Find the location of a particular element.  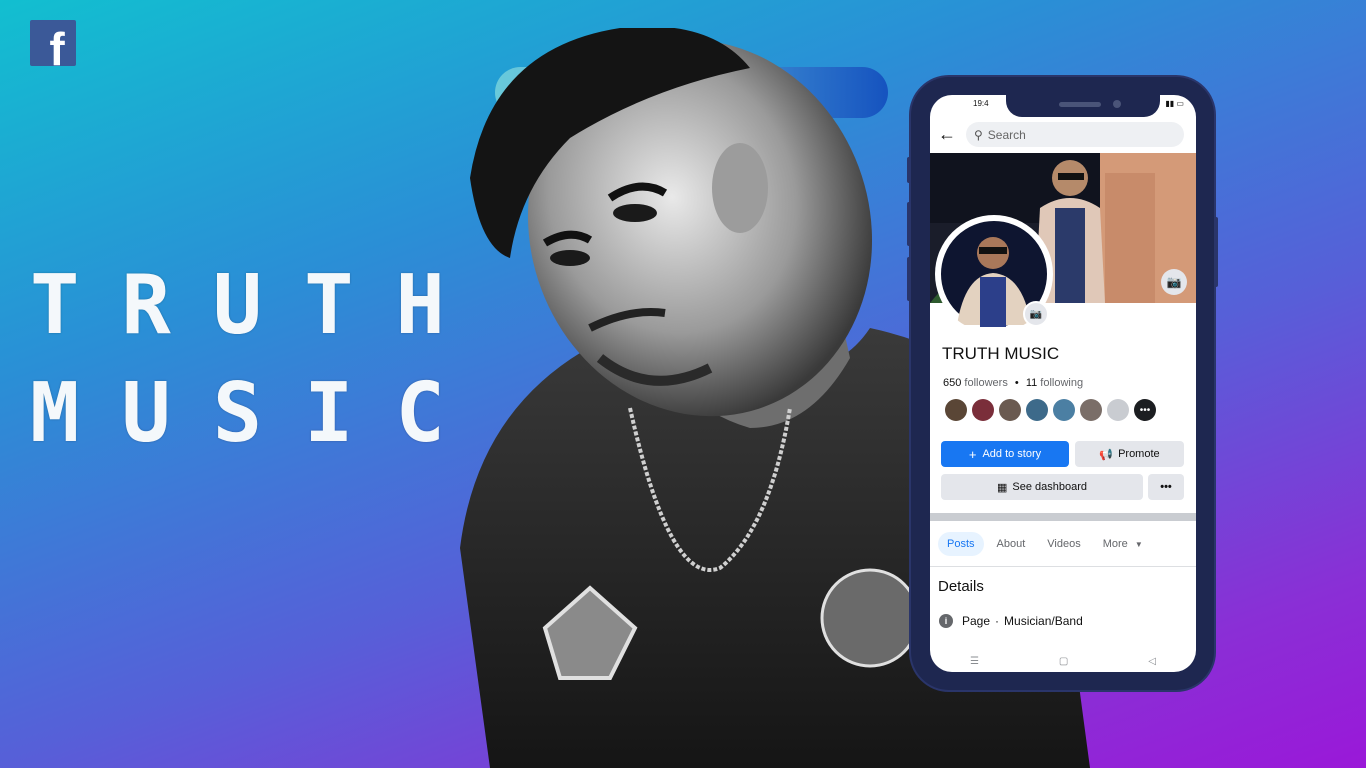

follow-stats: 650 followers • 11 following is located at coordinates (1013, 383).